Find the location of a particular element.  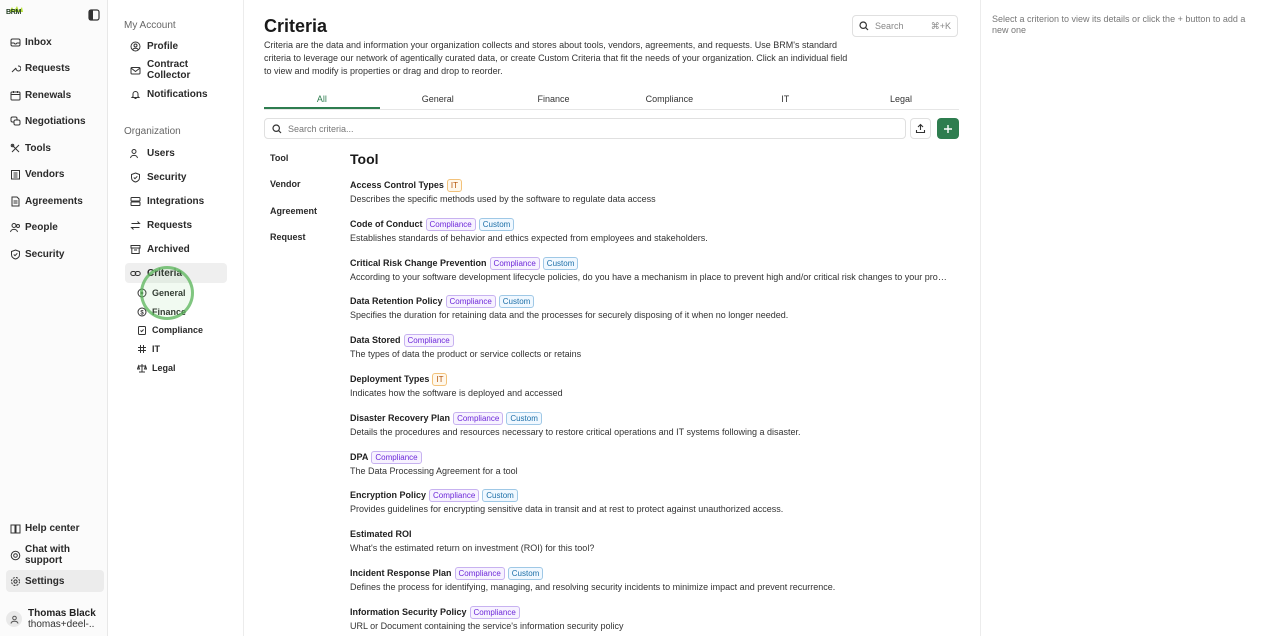

criterion-name: Data Retention Policy is located at coordinates (396, 301).